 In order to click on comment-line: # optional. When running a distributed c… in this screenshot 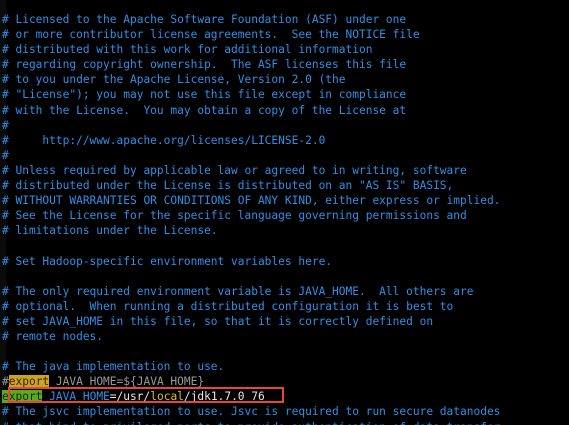, I will do `click(228, 306)`.